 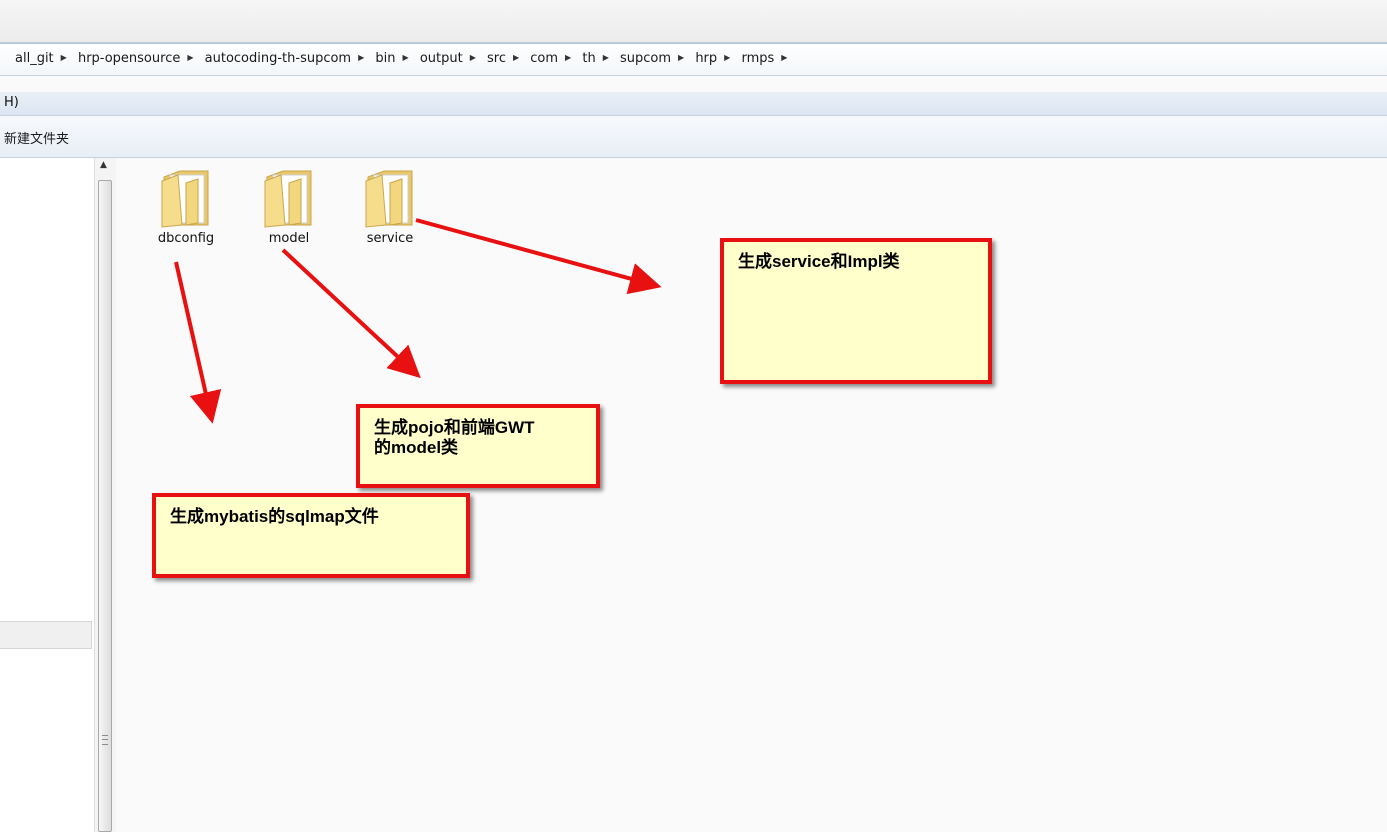 I want to click on menu-item-help: H), so click(x=11, y=102).